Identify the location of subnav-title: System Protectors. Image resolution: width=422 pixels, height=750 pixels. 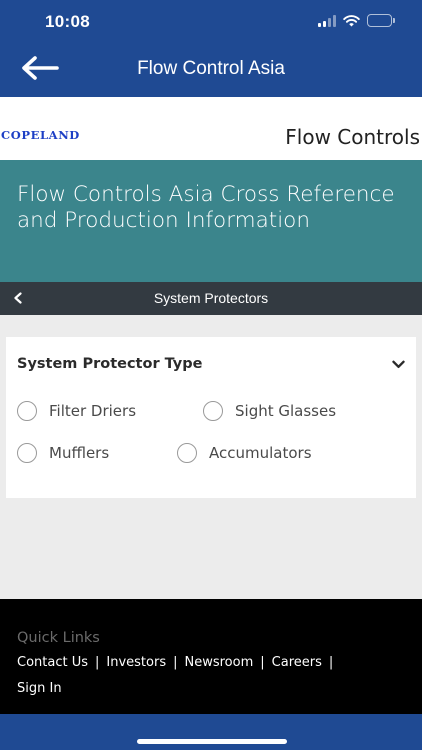
(211, 298).